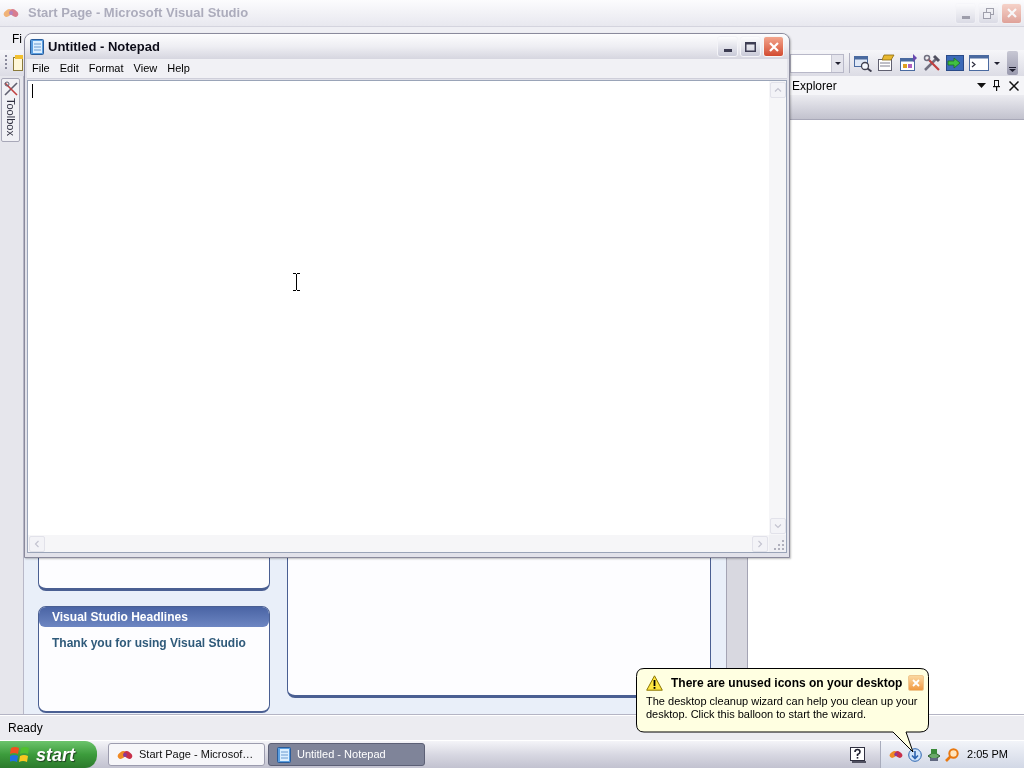  I want to click on panel-title: Explorer, so click(814, 86).